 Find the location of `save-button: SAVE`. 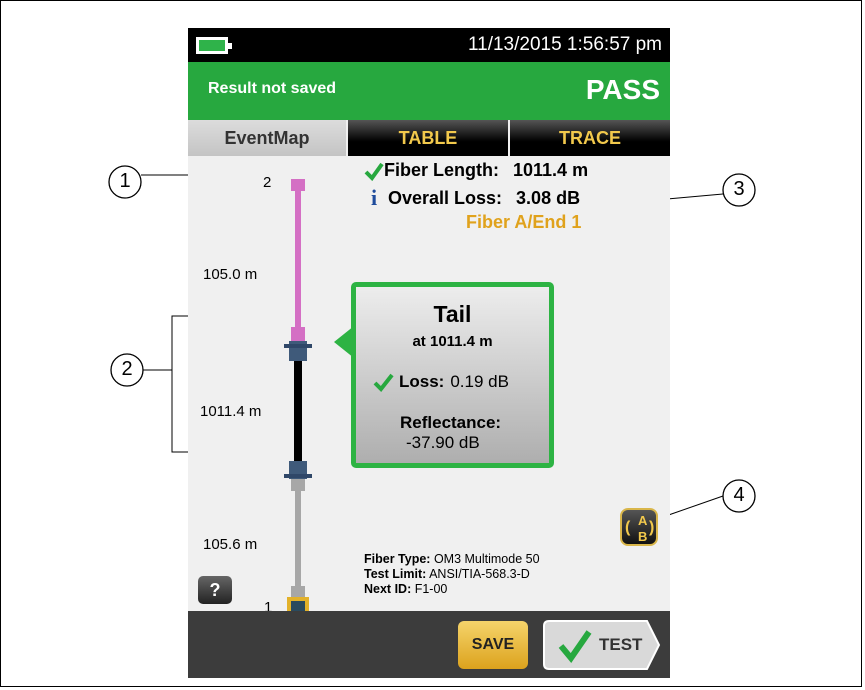

save-button: SAVE is located at coordinates (493, 645).